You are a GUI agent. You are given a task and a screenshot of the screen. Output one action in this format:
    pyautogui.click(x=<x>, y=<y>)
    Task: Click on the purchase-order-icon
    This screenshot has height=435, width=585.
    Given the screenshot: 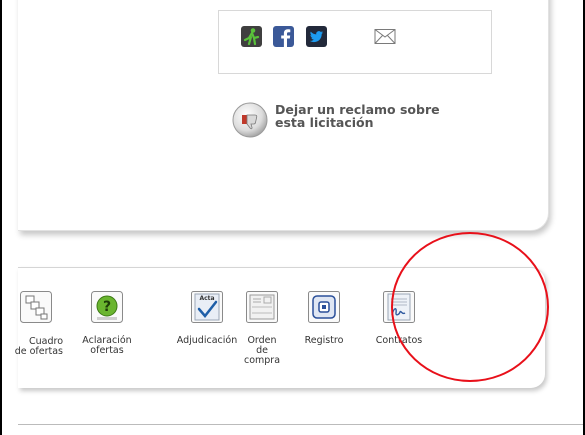 What is the action you would take?
    pyautogui.click(x=262, y=307)
    